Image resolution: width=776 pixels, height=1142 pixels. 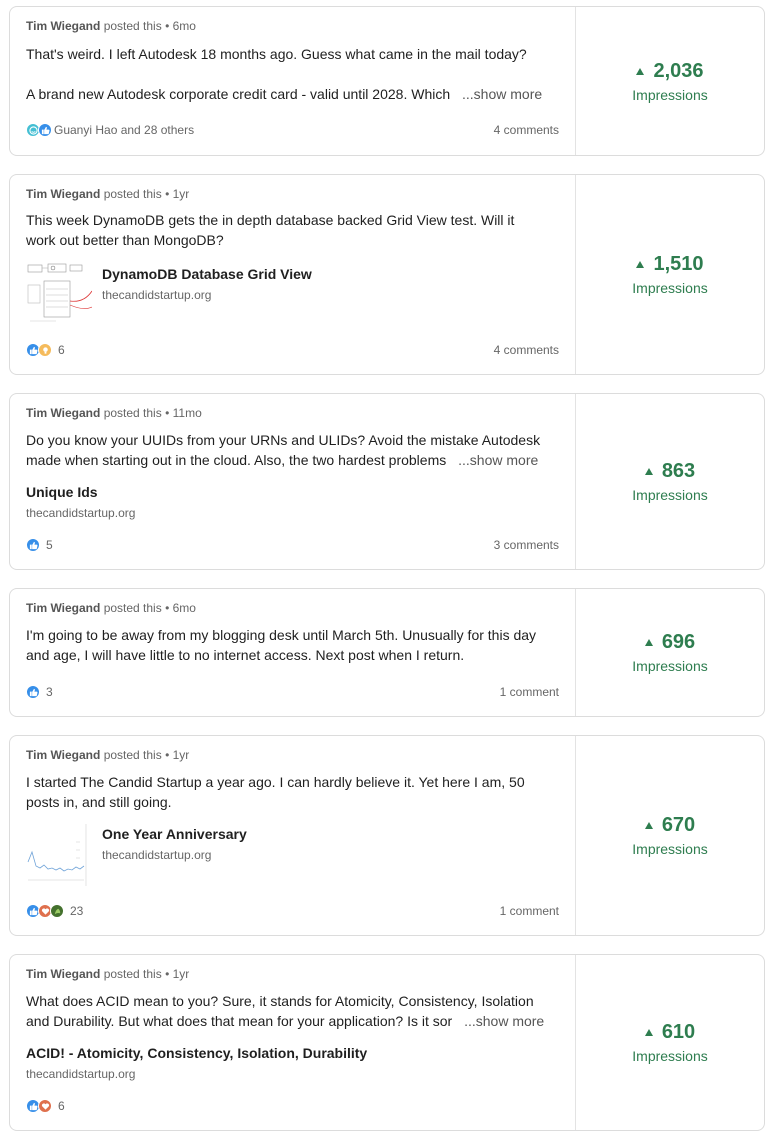 I want to click on comments-count: 3 comments, so click(x=526, y=545).